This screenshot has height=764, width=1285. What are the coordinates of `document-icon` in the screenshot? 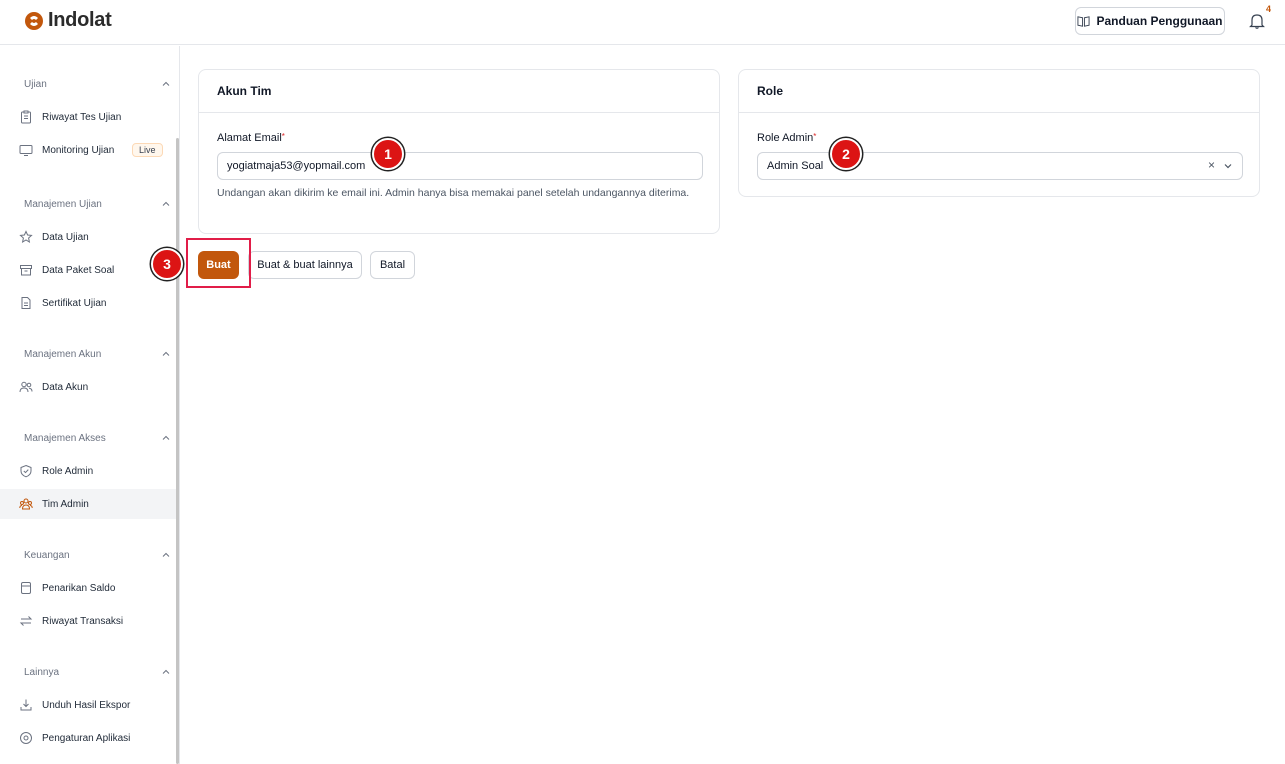 It's located at (26, 303).